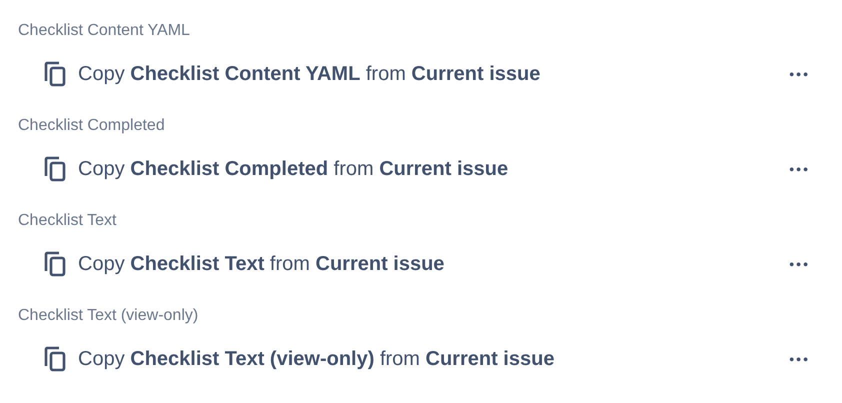  Describe the element at coordinates (261, 264) in the screenshot. I see `copy-action-text: Copy Checklist Text from Current issue` at that location.